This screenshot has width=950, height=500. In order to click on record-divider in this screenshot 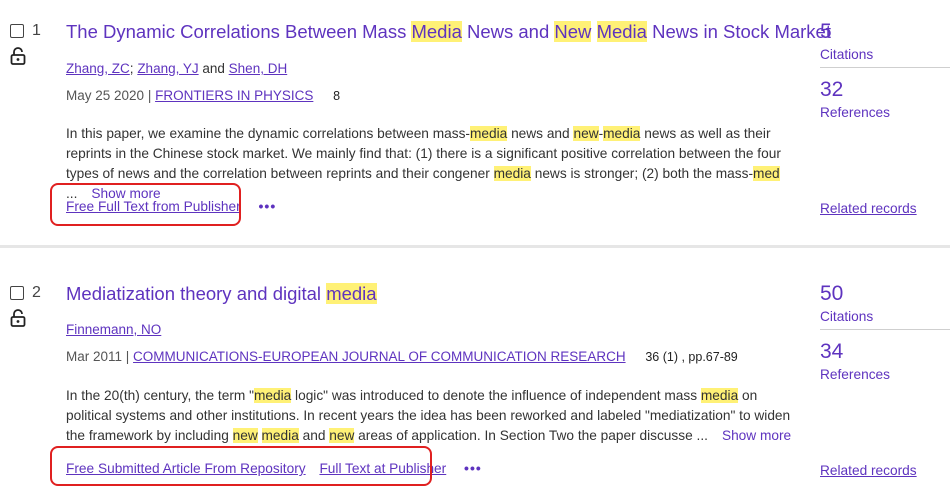, I will do `click(475, 246)`.